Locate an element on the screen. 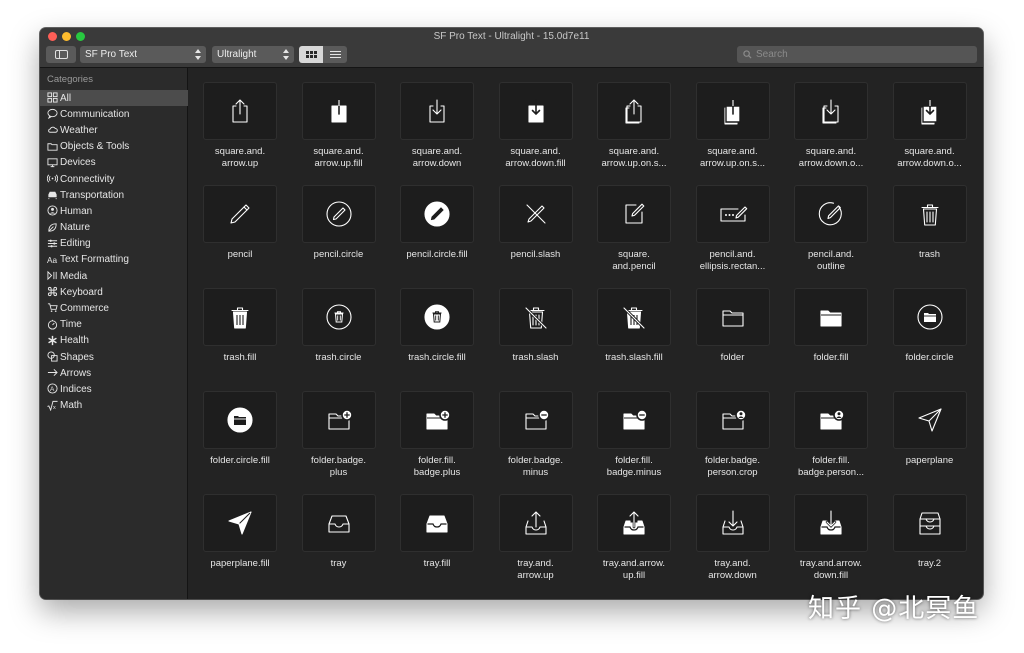  symbol-cell: trash.circle is located at coordinates (339, 325).